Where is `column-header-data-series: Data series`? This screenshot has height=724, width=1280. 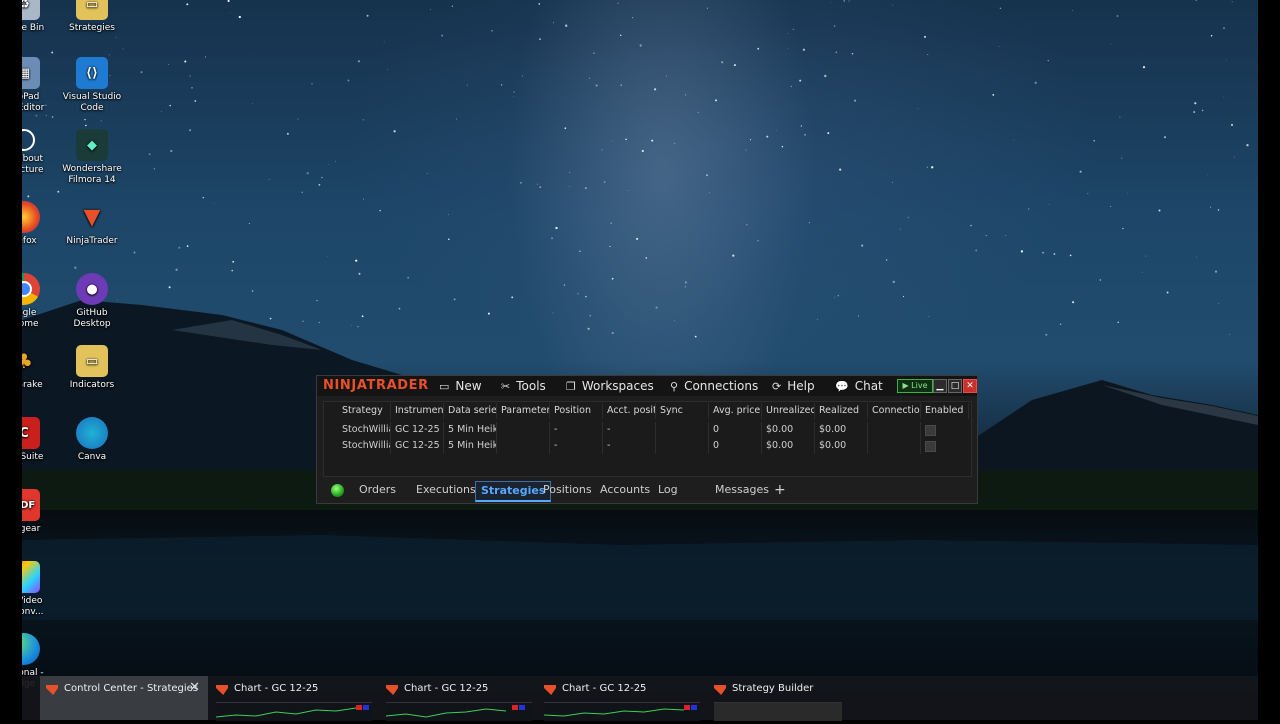
column-header-data-series: Data series is located at coordinates (470, 411).